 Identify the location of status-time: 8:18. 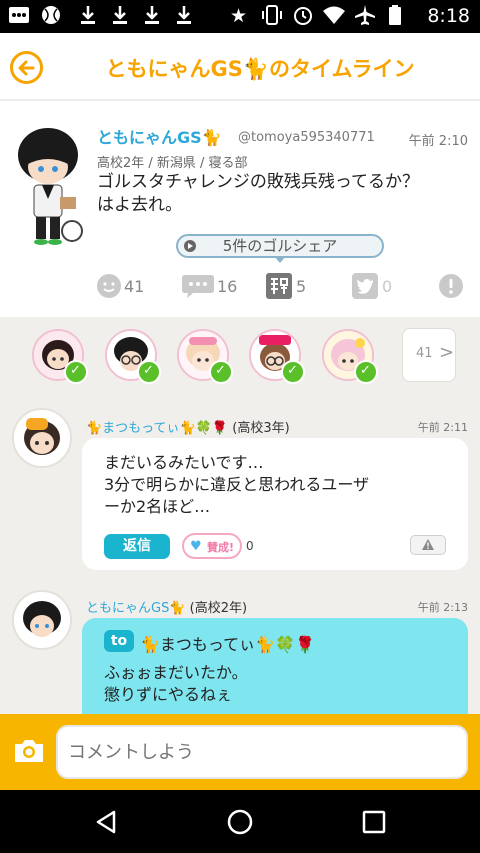
(448, 16).